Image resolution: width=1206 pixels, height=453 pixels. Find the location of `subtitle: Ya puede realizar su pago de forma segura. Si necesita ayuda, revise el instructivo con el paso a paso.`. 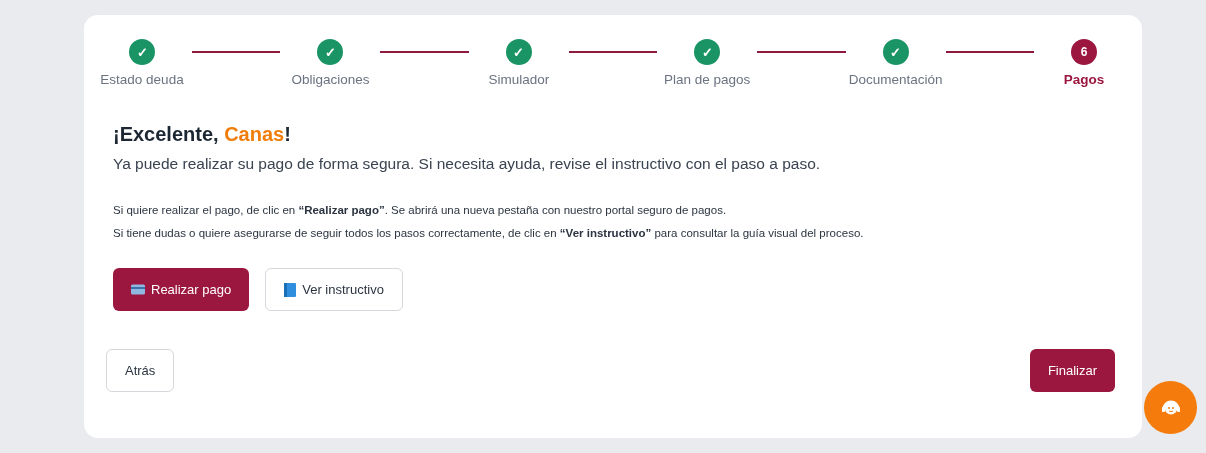

subtitle: Ya puede realizar su pago de forma segura. Si necesita ayuda, revise el instructivo con el paso a paso. is located at coordinates (467, 164).